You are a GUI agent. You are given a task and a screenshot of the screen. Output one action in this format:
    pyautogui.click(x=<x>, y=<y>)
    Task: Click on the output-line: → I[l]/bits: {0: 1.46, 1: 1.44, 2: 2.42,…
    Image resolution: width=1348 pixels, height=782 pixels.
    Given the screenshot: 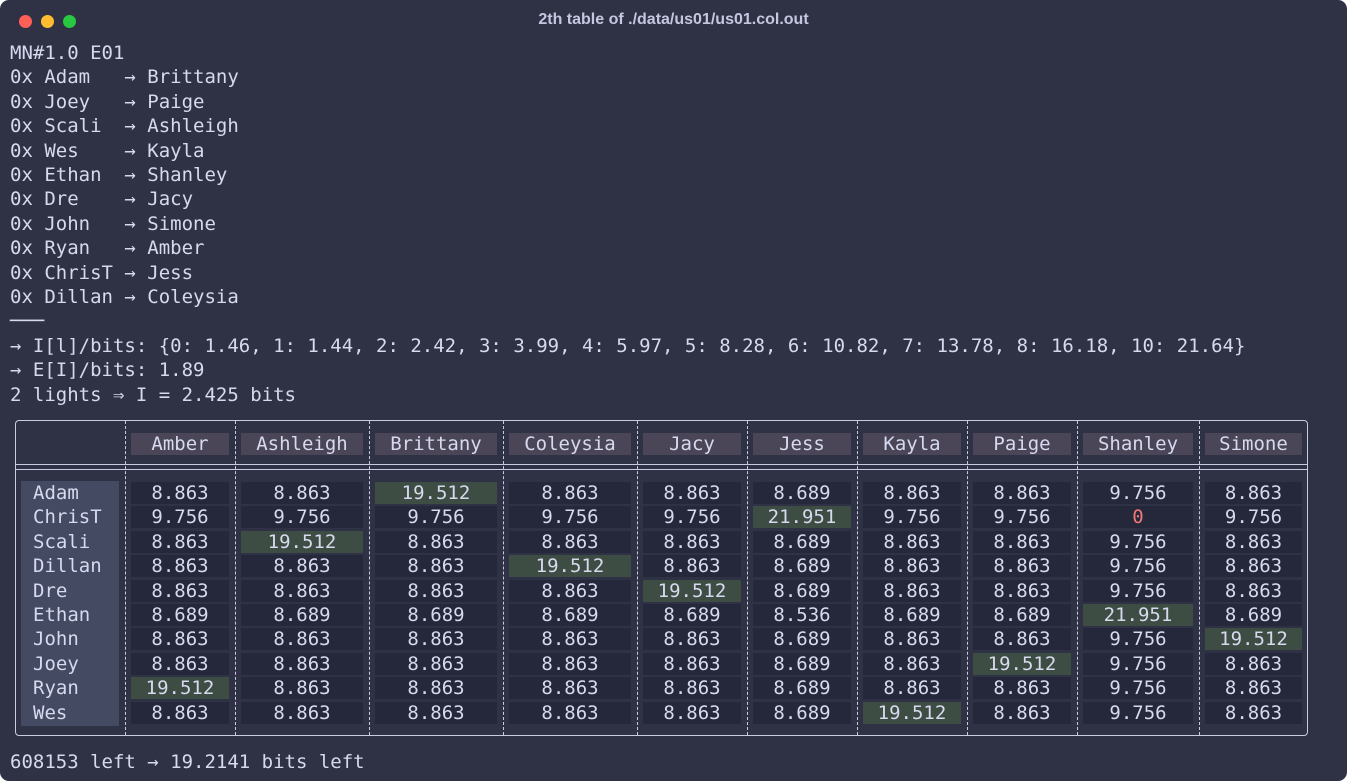 What is the action you would take?
    pyautogui.click(x=628, y=345)
    